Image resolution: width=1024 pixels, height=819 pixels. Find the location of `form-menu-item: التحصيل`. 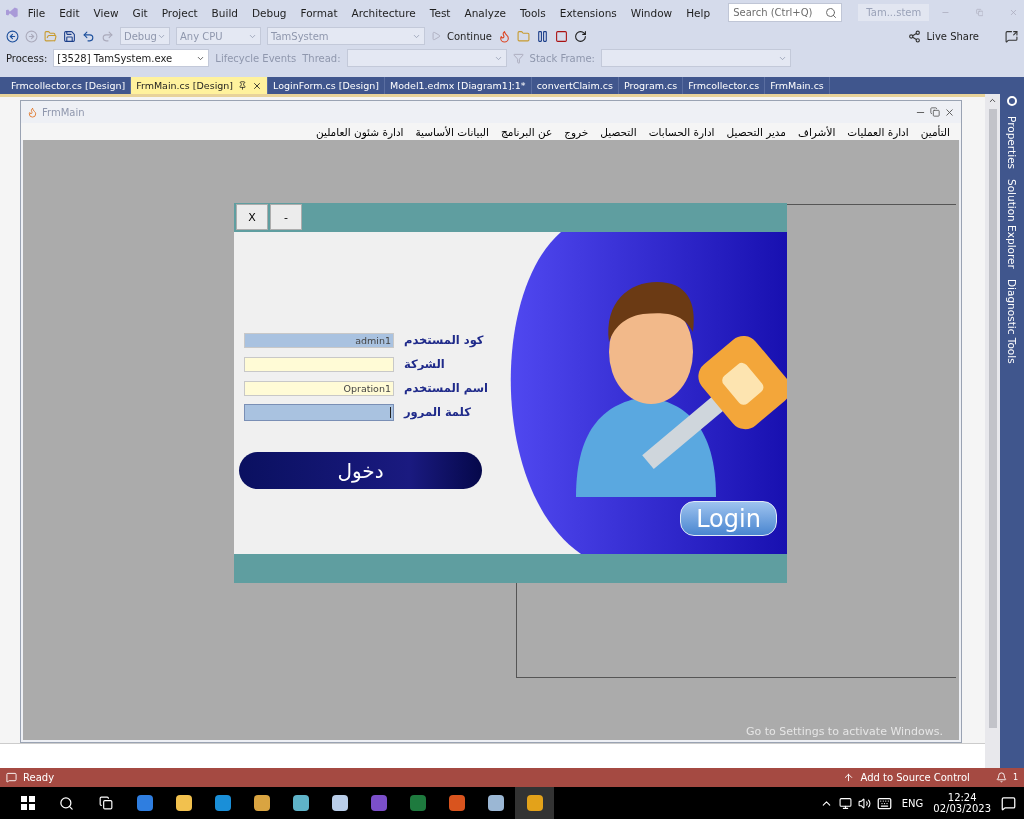

form-menu-item: التحصيل is located at coordinates (618, 131).